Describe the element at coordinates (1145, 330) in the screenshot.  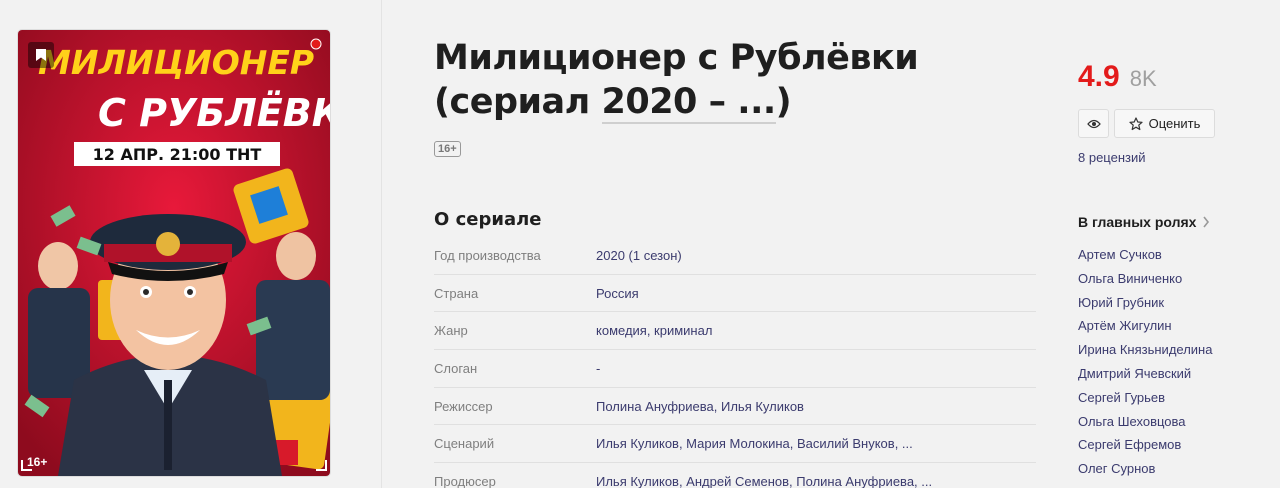
I see `list-item: Артём Жигулин` at that location.